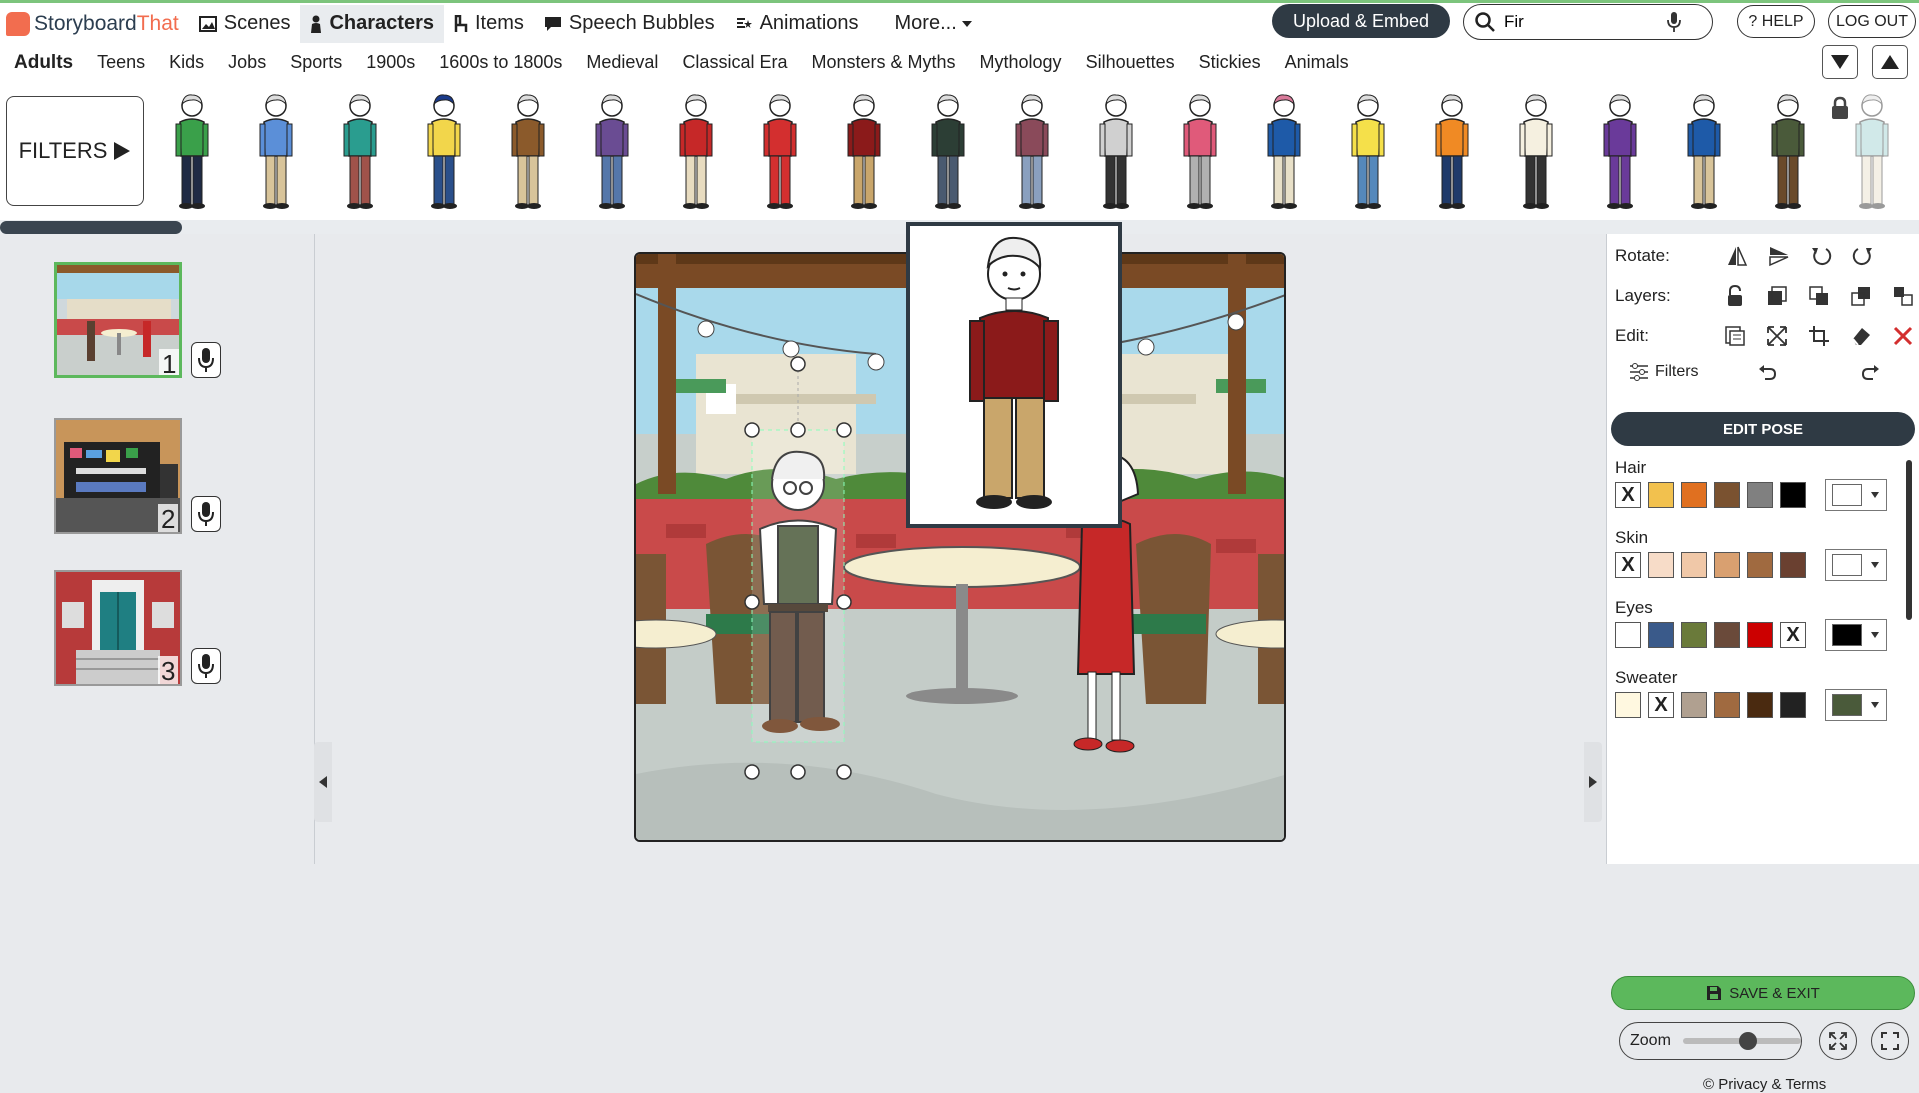 The width and height of the screenshot is (1919, 1093). I want to click on undo-icon, so click(1767, 372).